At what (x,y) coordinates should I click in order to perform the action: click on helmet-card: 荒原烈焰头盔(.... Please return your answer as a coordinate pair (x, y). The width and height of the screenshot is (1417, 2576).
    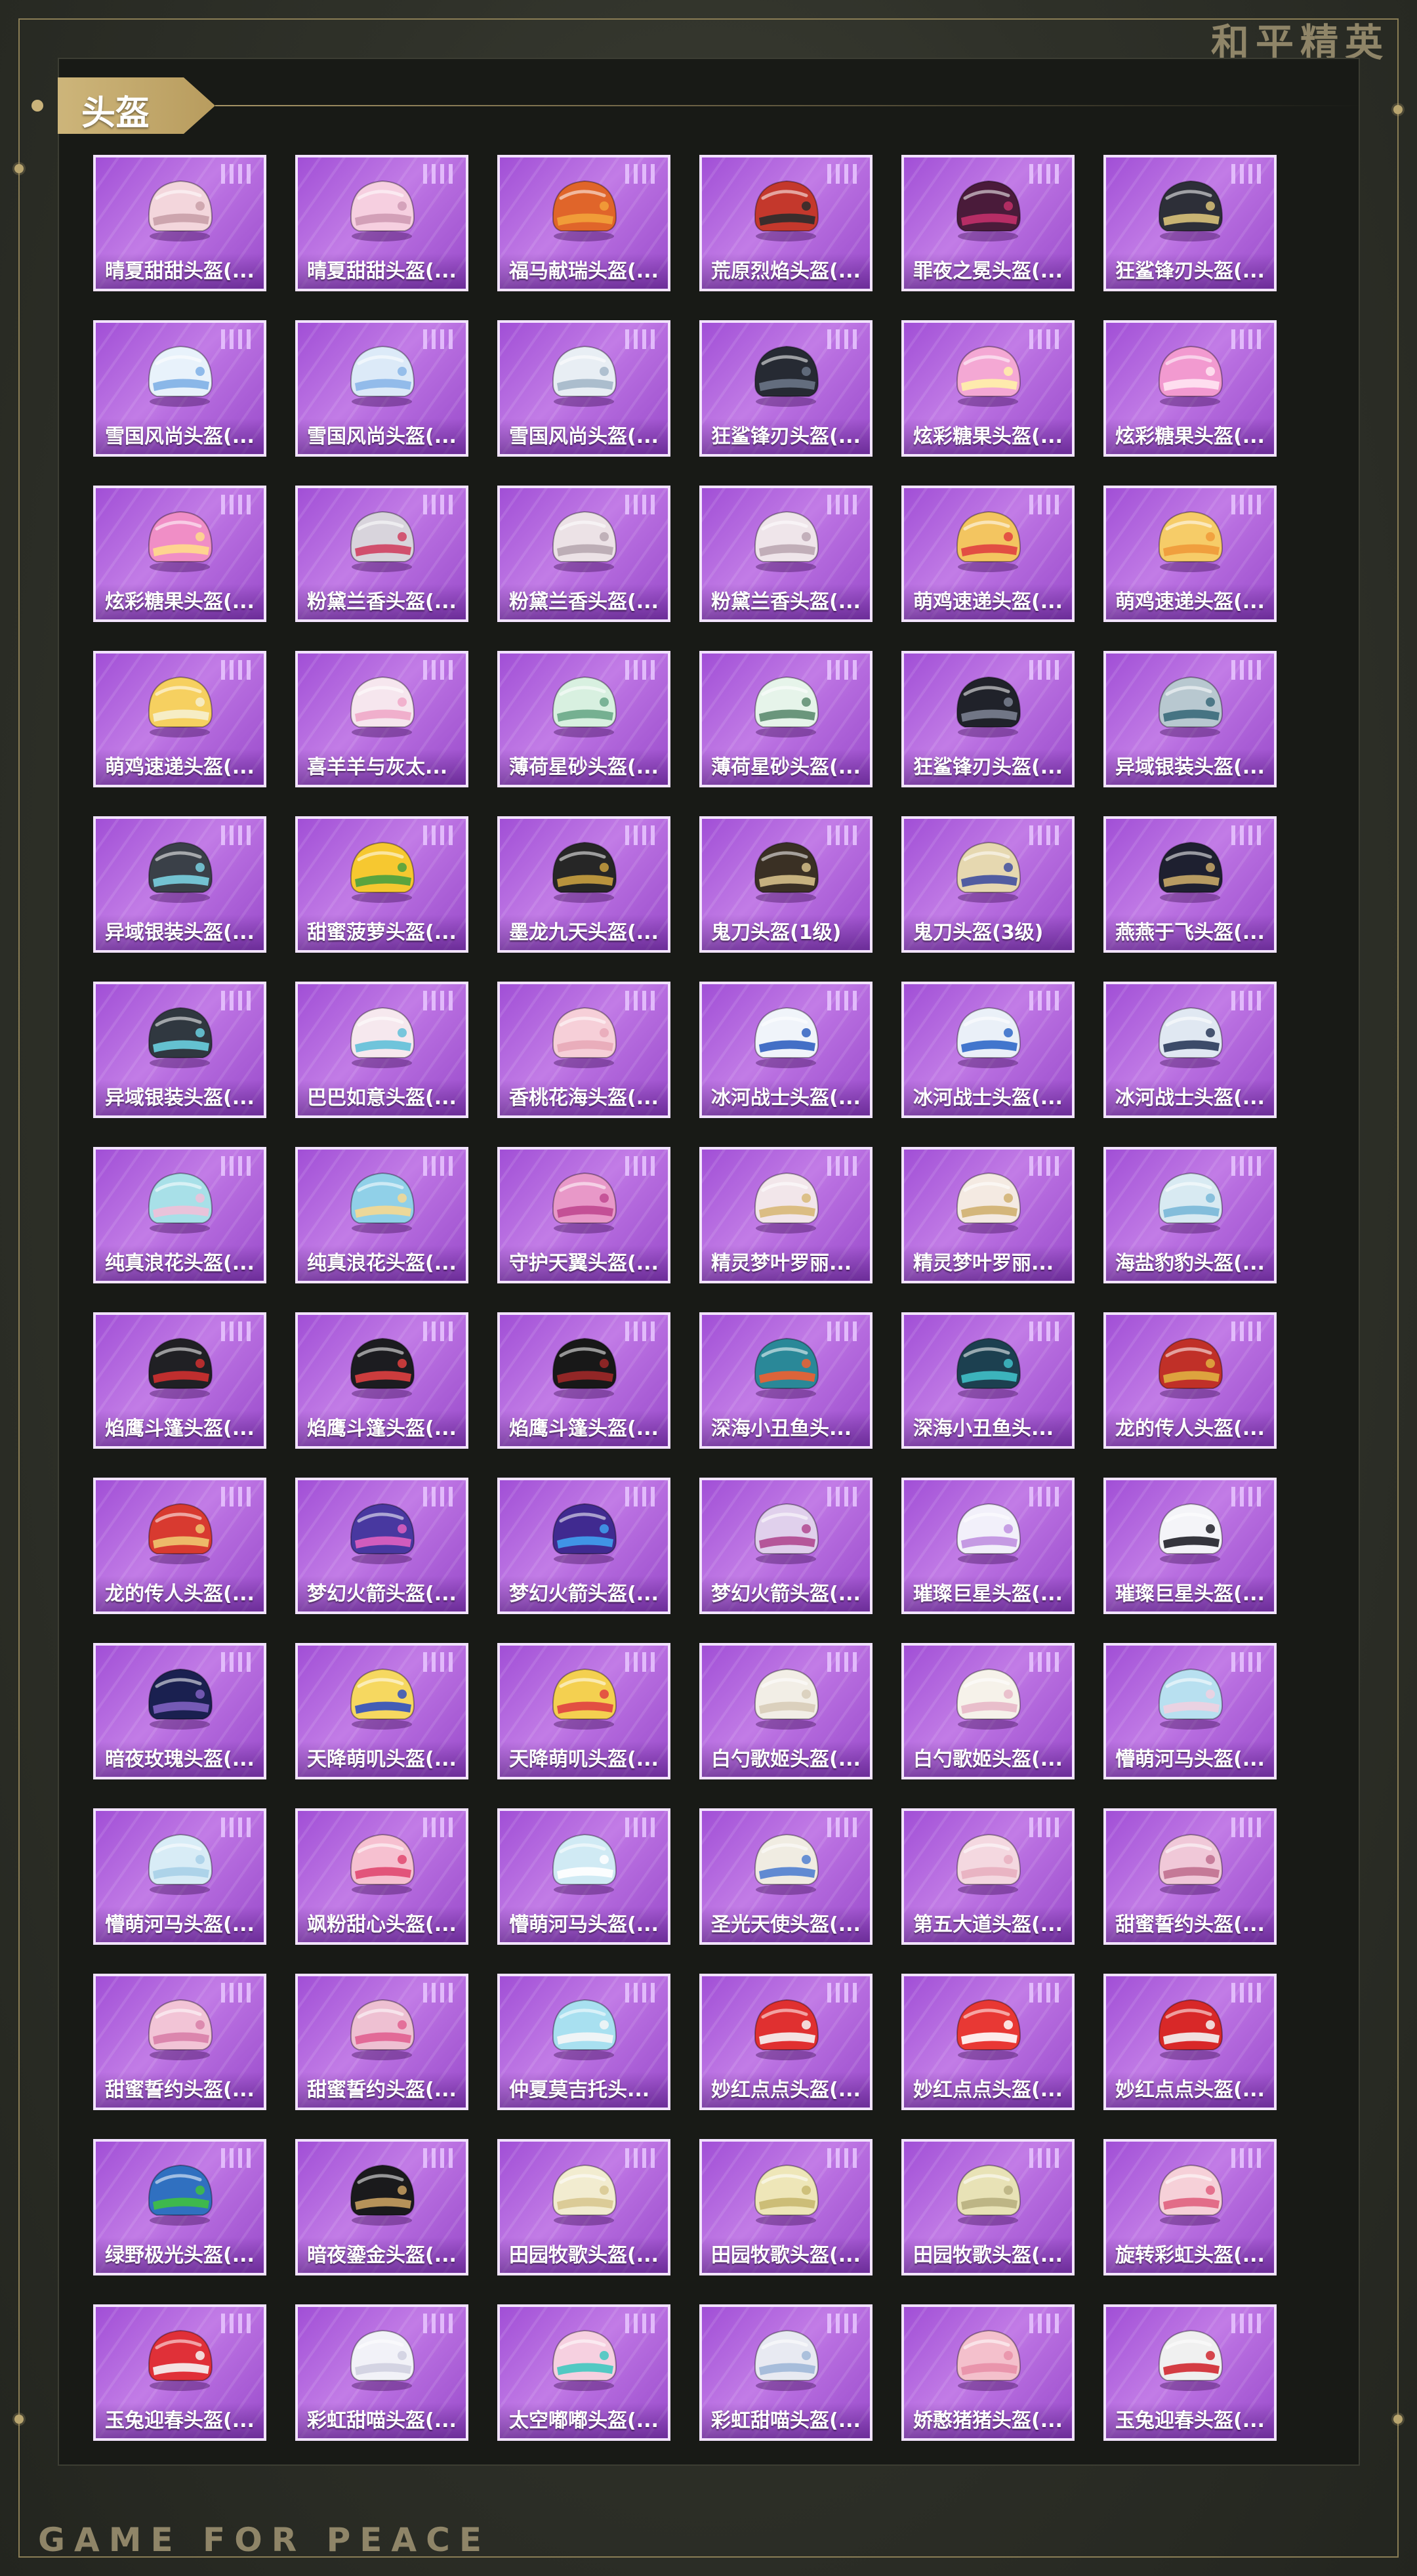
    Looking at the image, I should click on (786, 223).